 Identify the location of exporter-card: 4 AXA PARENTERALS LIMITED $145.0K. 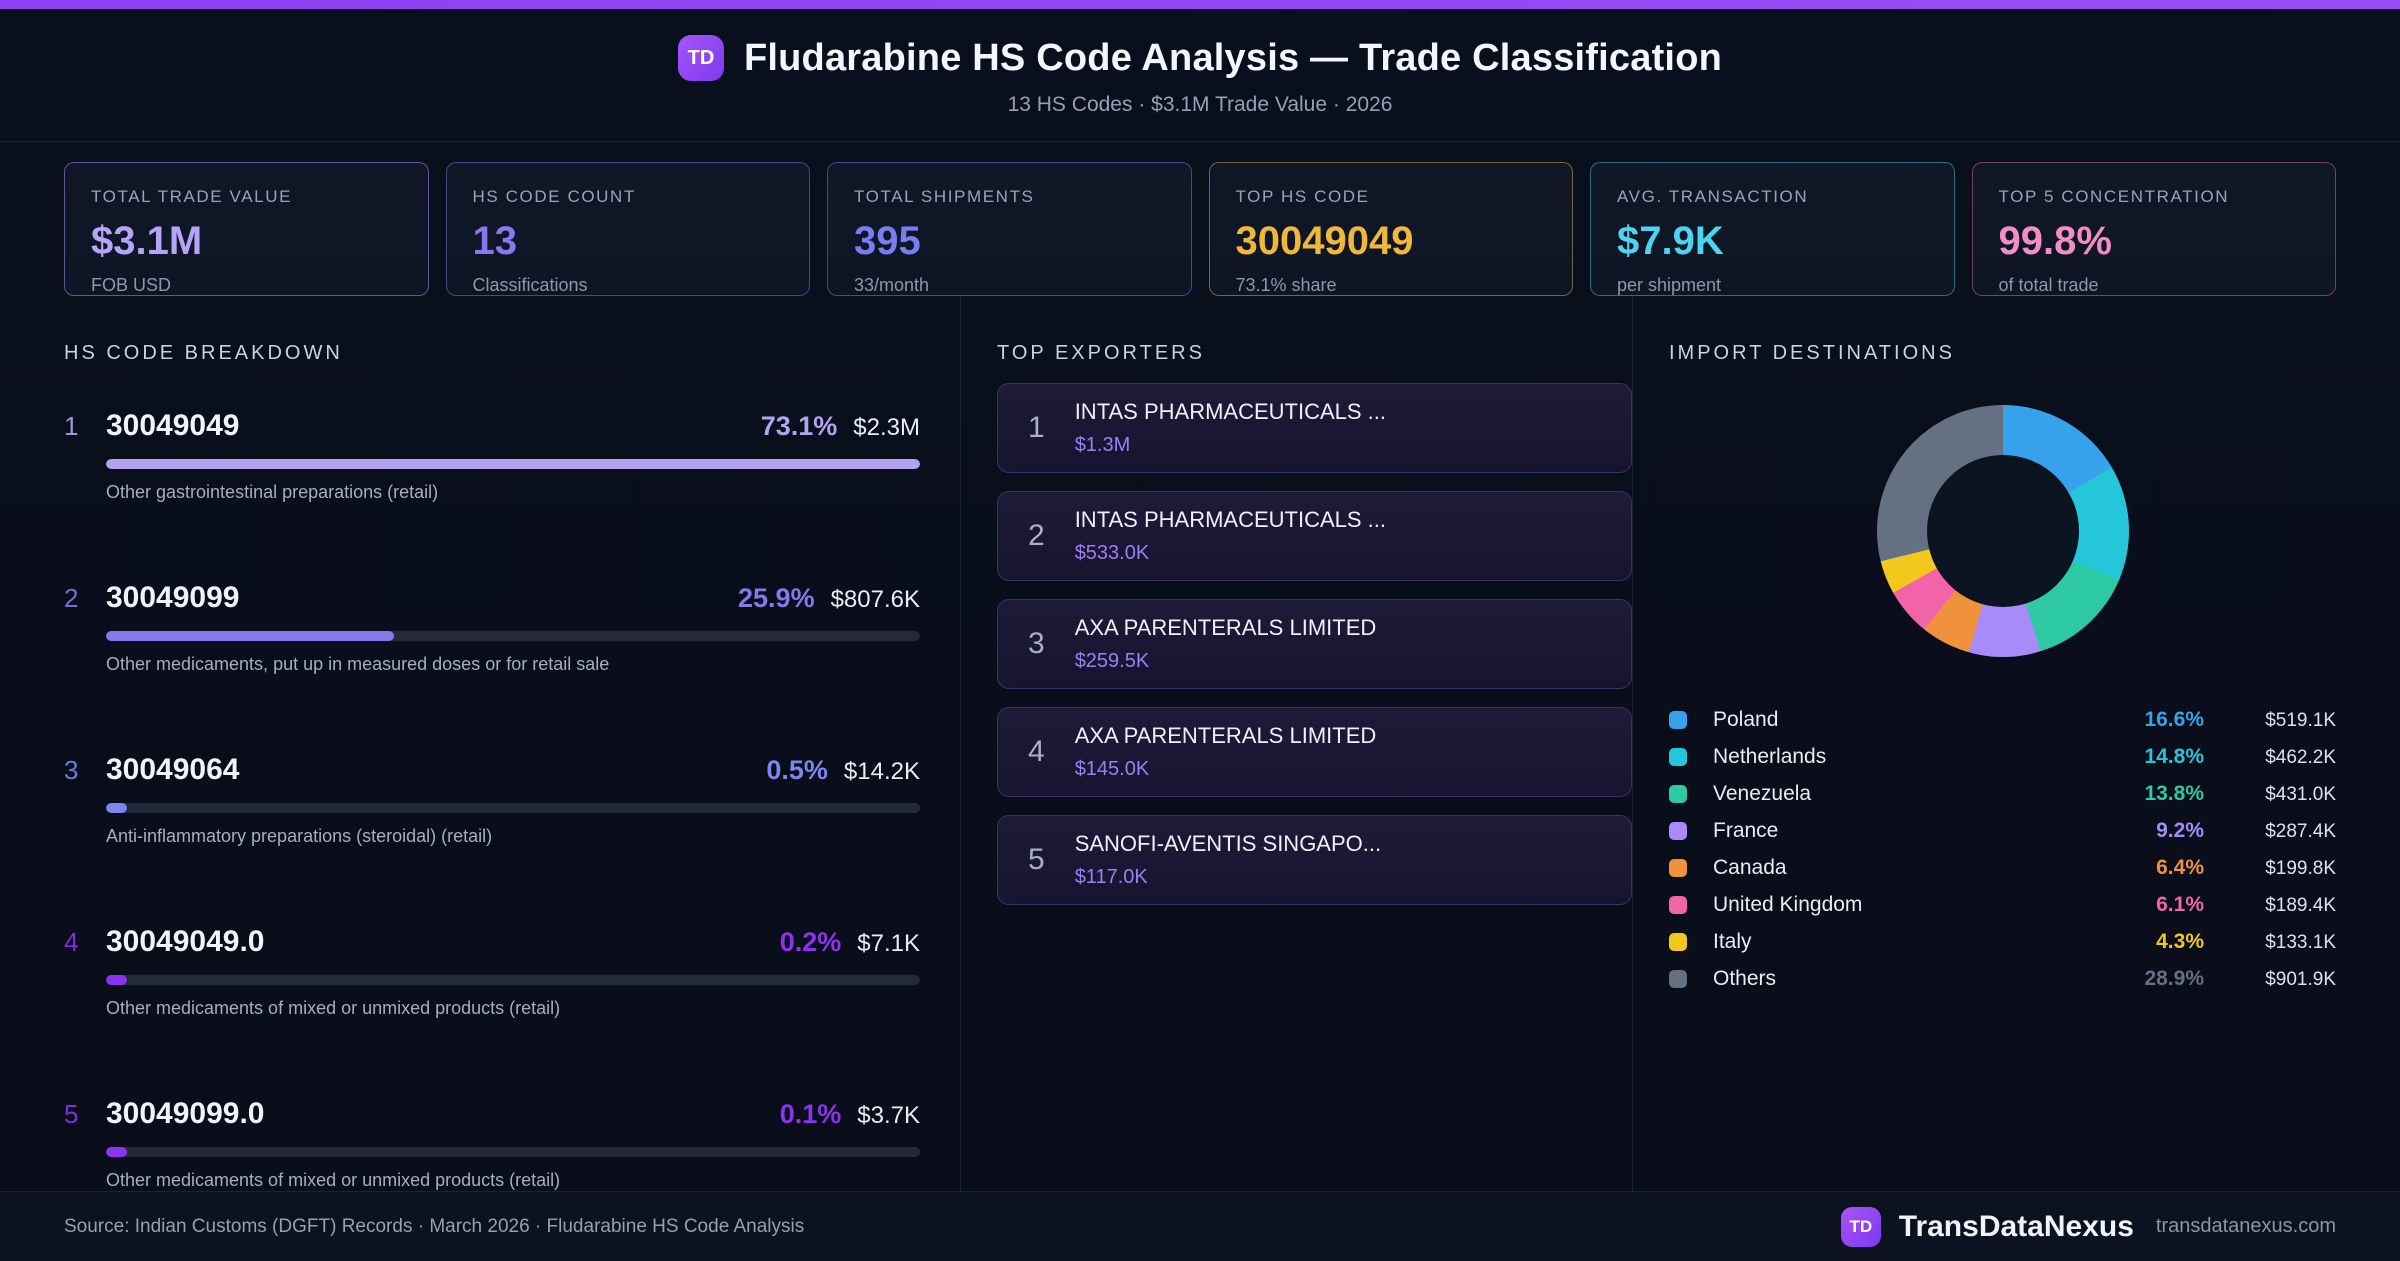
(1314, 752).